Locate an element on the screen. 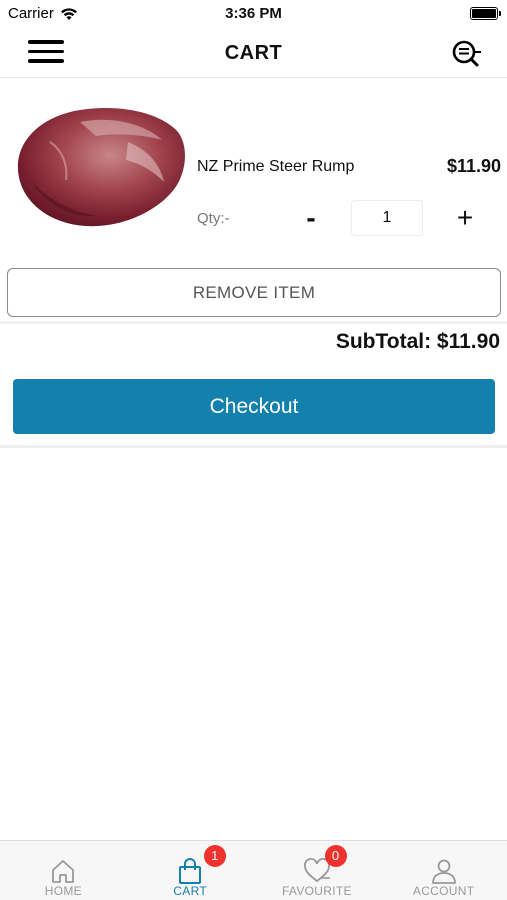 This screenshot has width=507, height=900. person-icon is located at coordinates (443, 871).